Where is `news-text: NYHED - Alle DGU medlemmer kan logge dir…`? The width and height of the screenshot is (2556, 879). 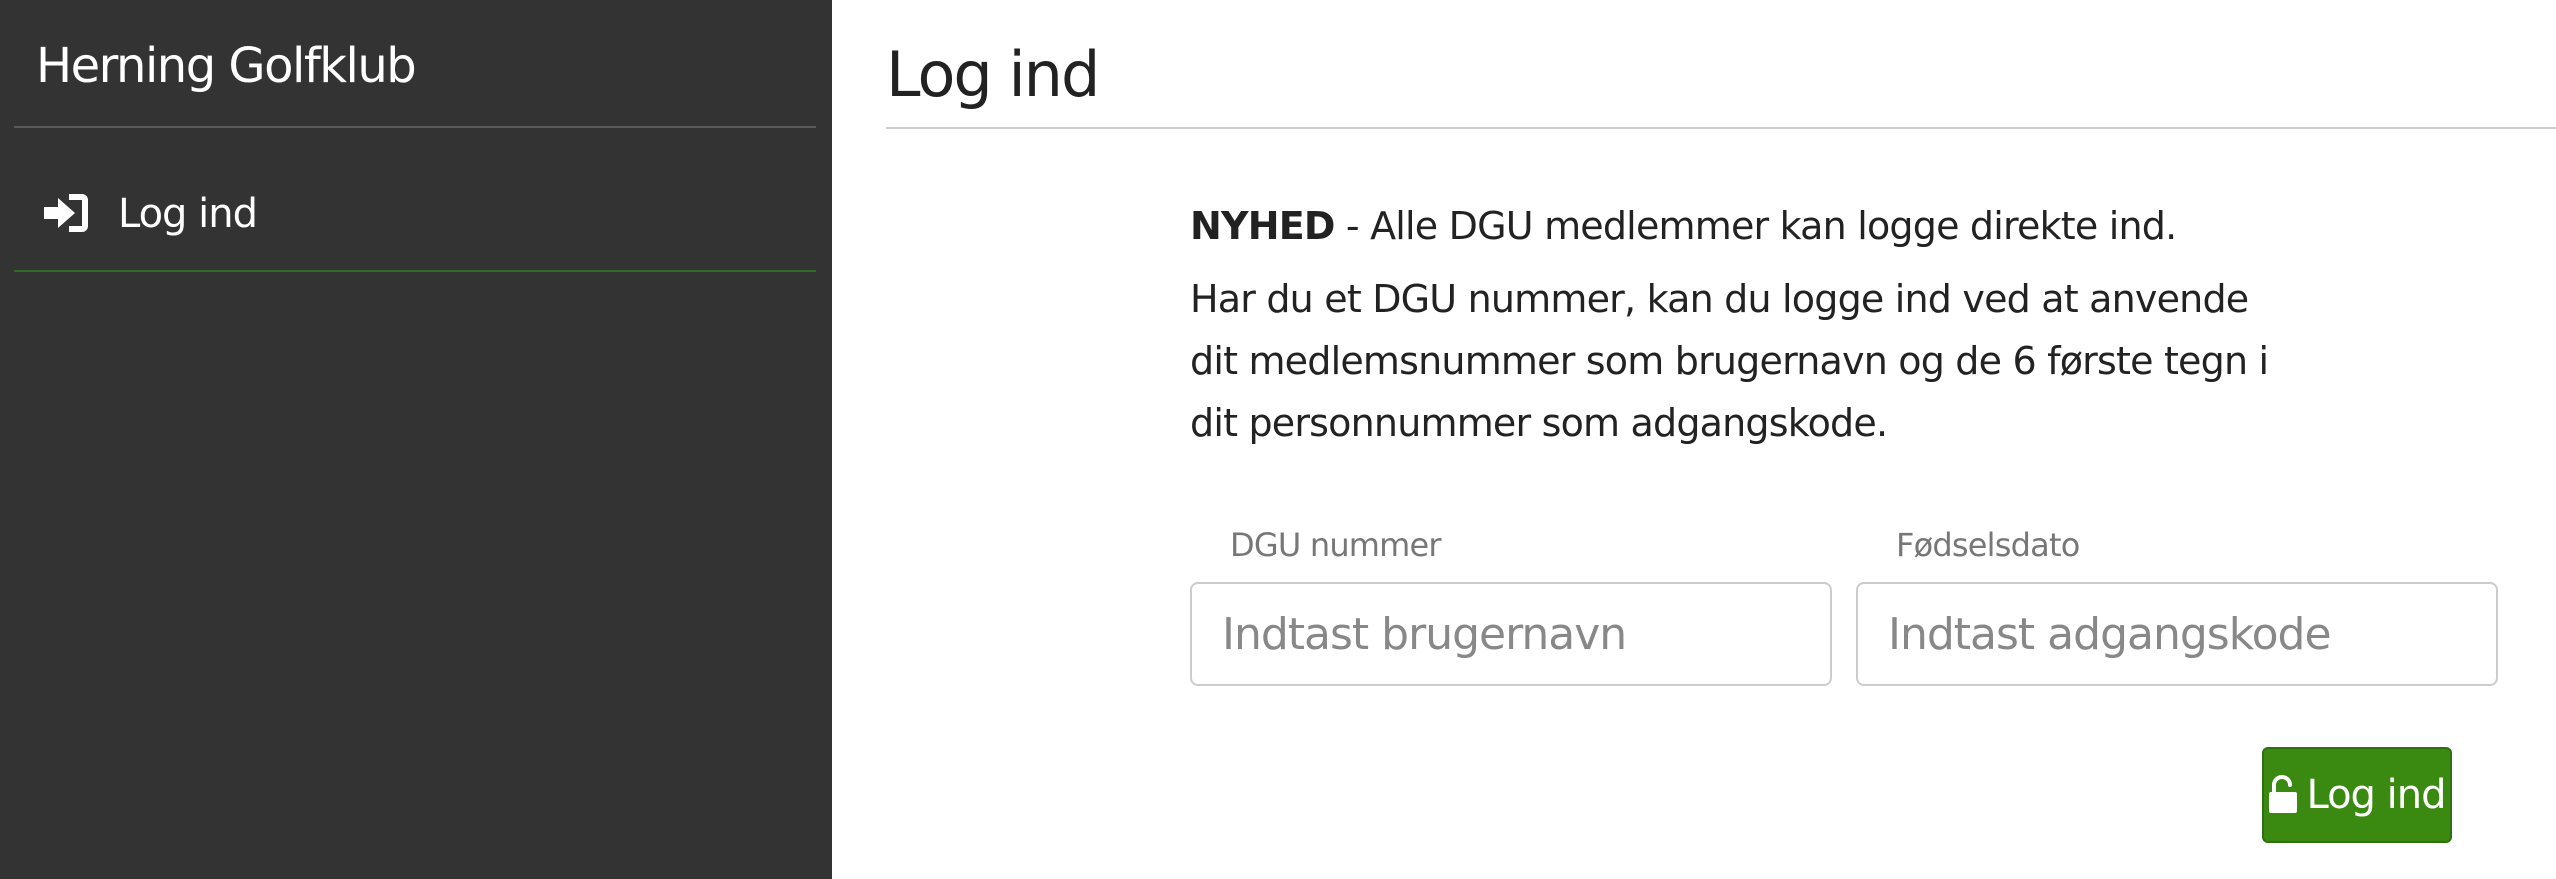 news-text: NYHED - Alle DGU medlemmer kan logge dir… is located at coordinates (1770, 226).